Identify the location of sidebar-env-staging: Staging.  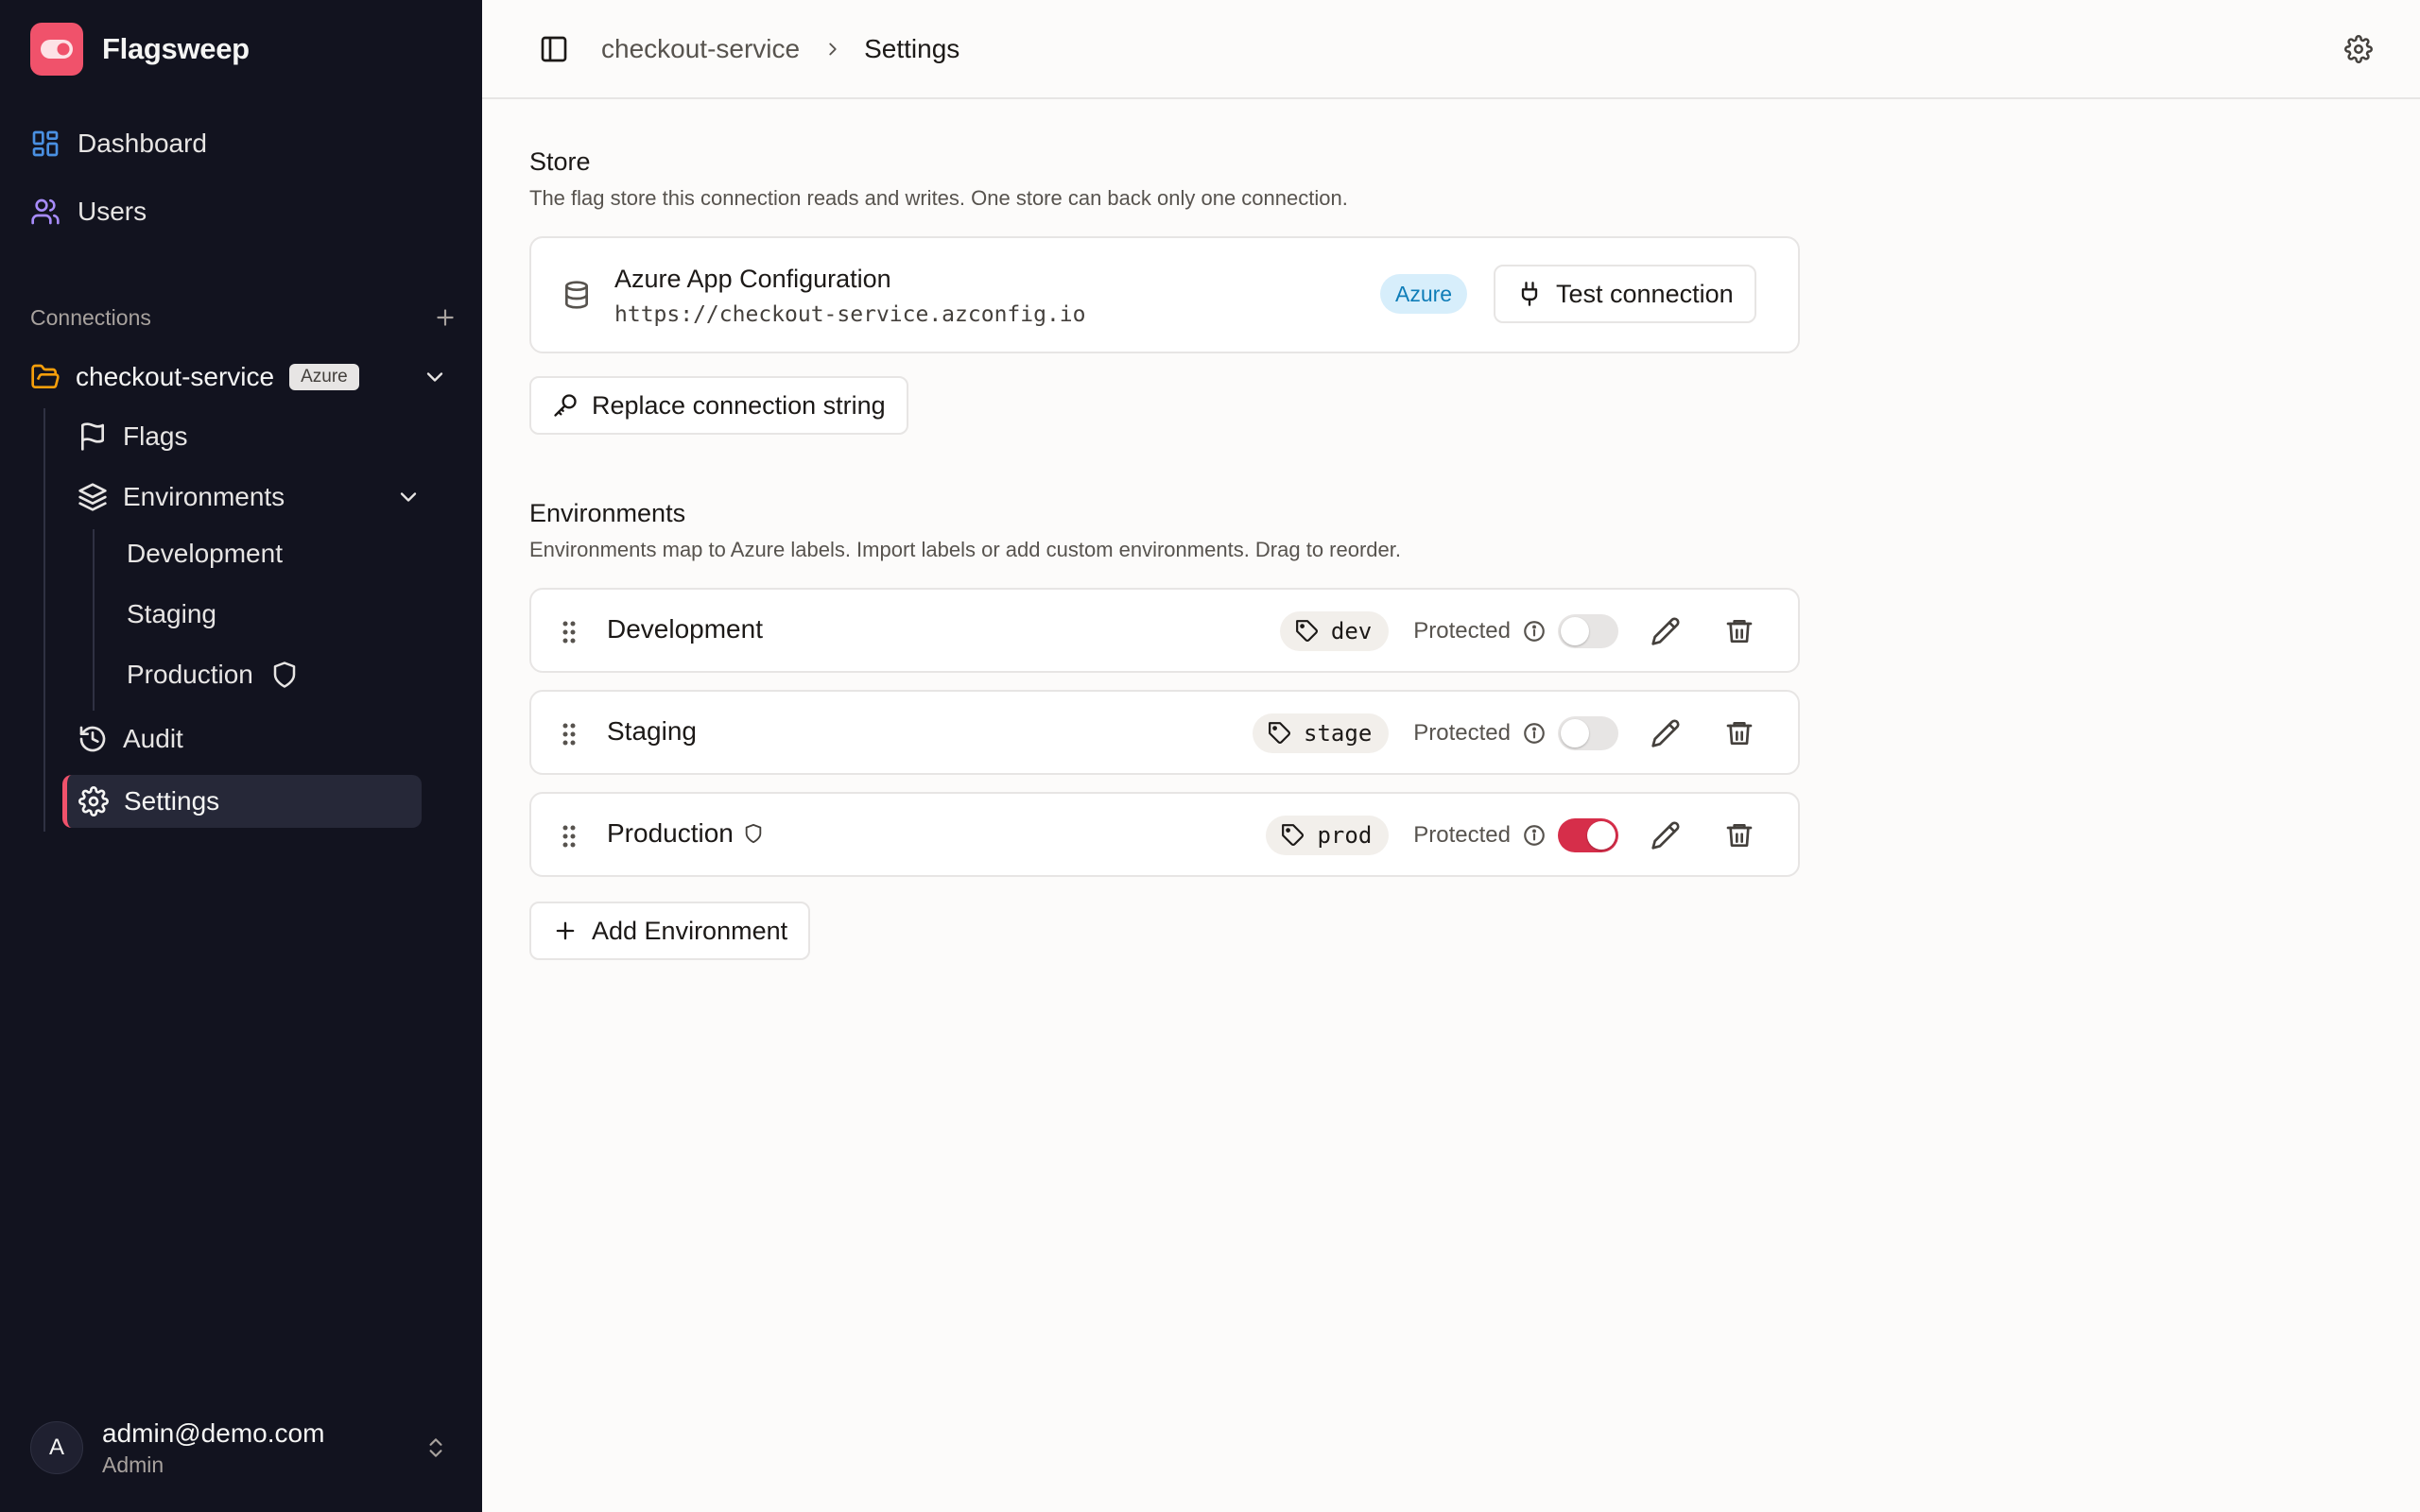
(171, 614).